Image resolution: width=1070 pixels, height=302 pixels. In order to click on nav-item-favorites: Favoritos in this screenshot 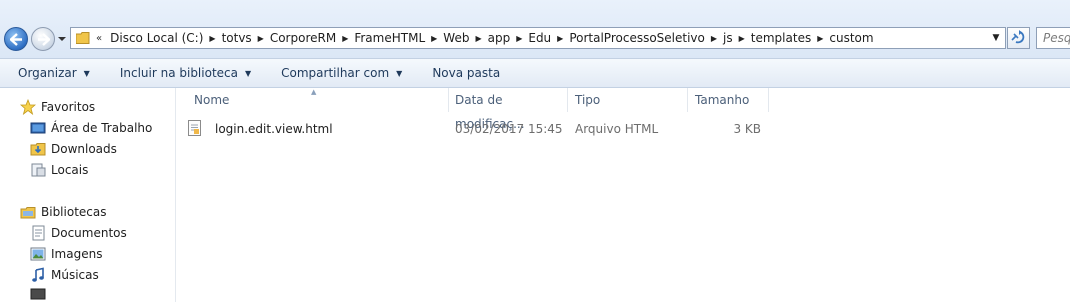, I will do `click(57, 107)`.